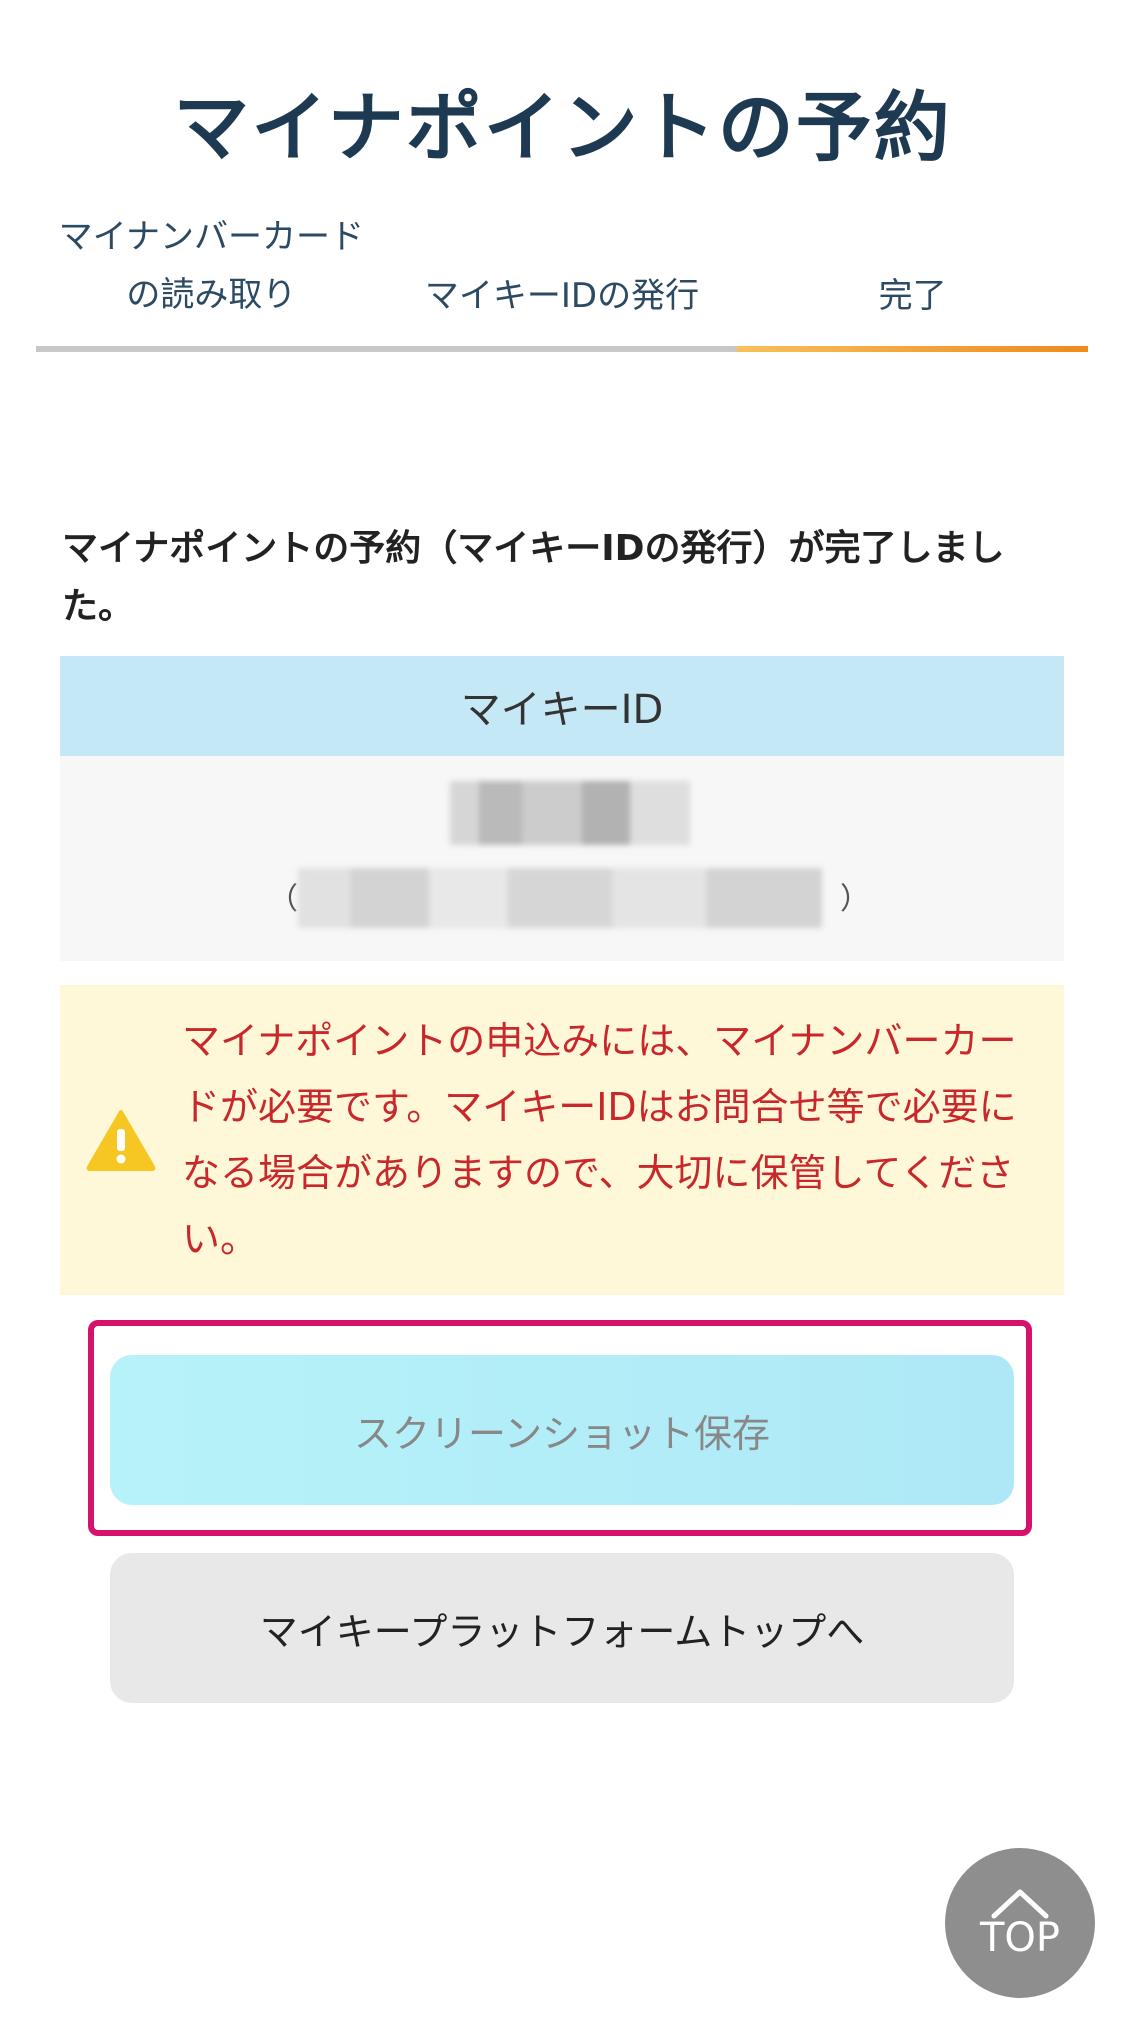 This screenshot has height=2025, width=1125. Describe the element at coordinates (570, 813) in the screenshot. I see `redacted-mykey-id` at that location.